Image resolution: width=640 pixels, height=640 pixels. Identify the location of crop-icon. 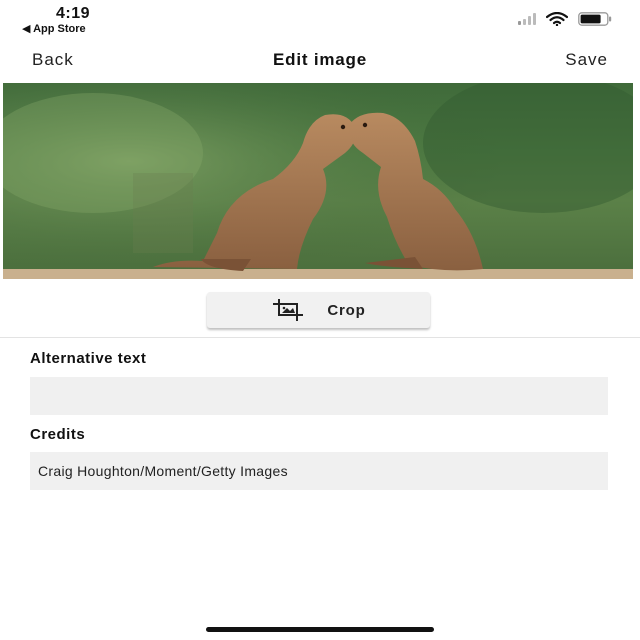
(288, 310).